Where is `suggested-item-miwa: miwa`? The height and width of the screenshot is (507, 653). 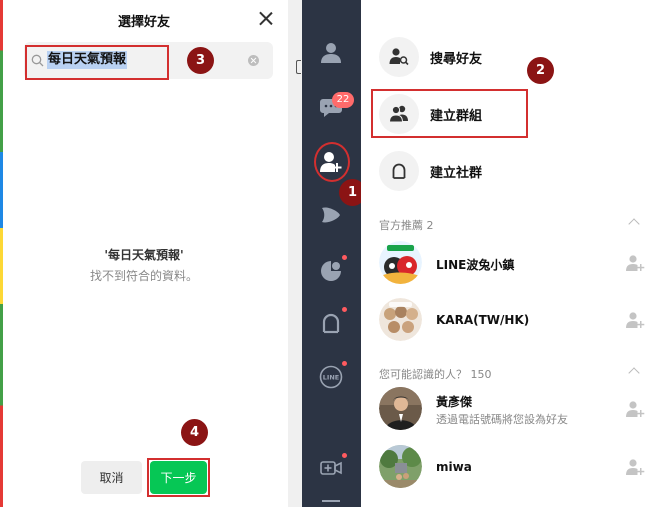
suggested-item-miwa: miwa is located at coordinates (516, 467).